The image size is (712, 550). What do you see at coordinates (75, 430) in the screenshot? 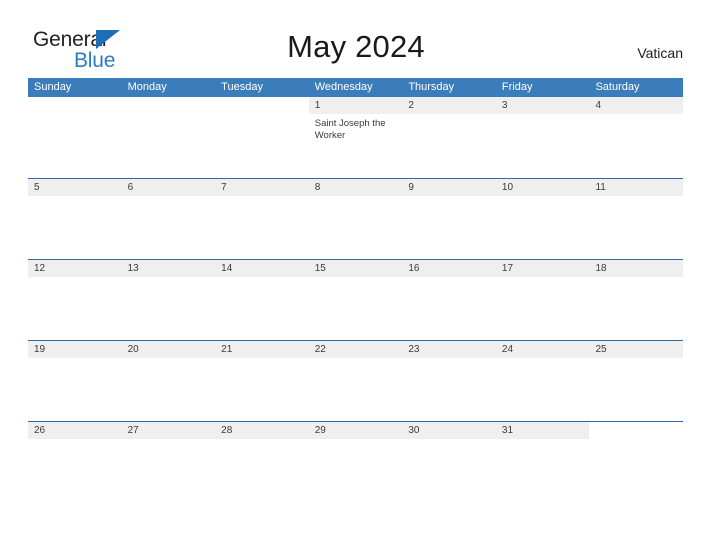
I see `day-number: 26` at bounding box center [75, 430].